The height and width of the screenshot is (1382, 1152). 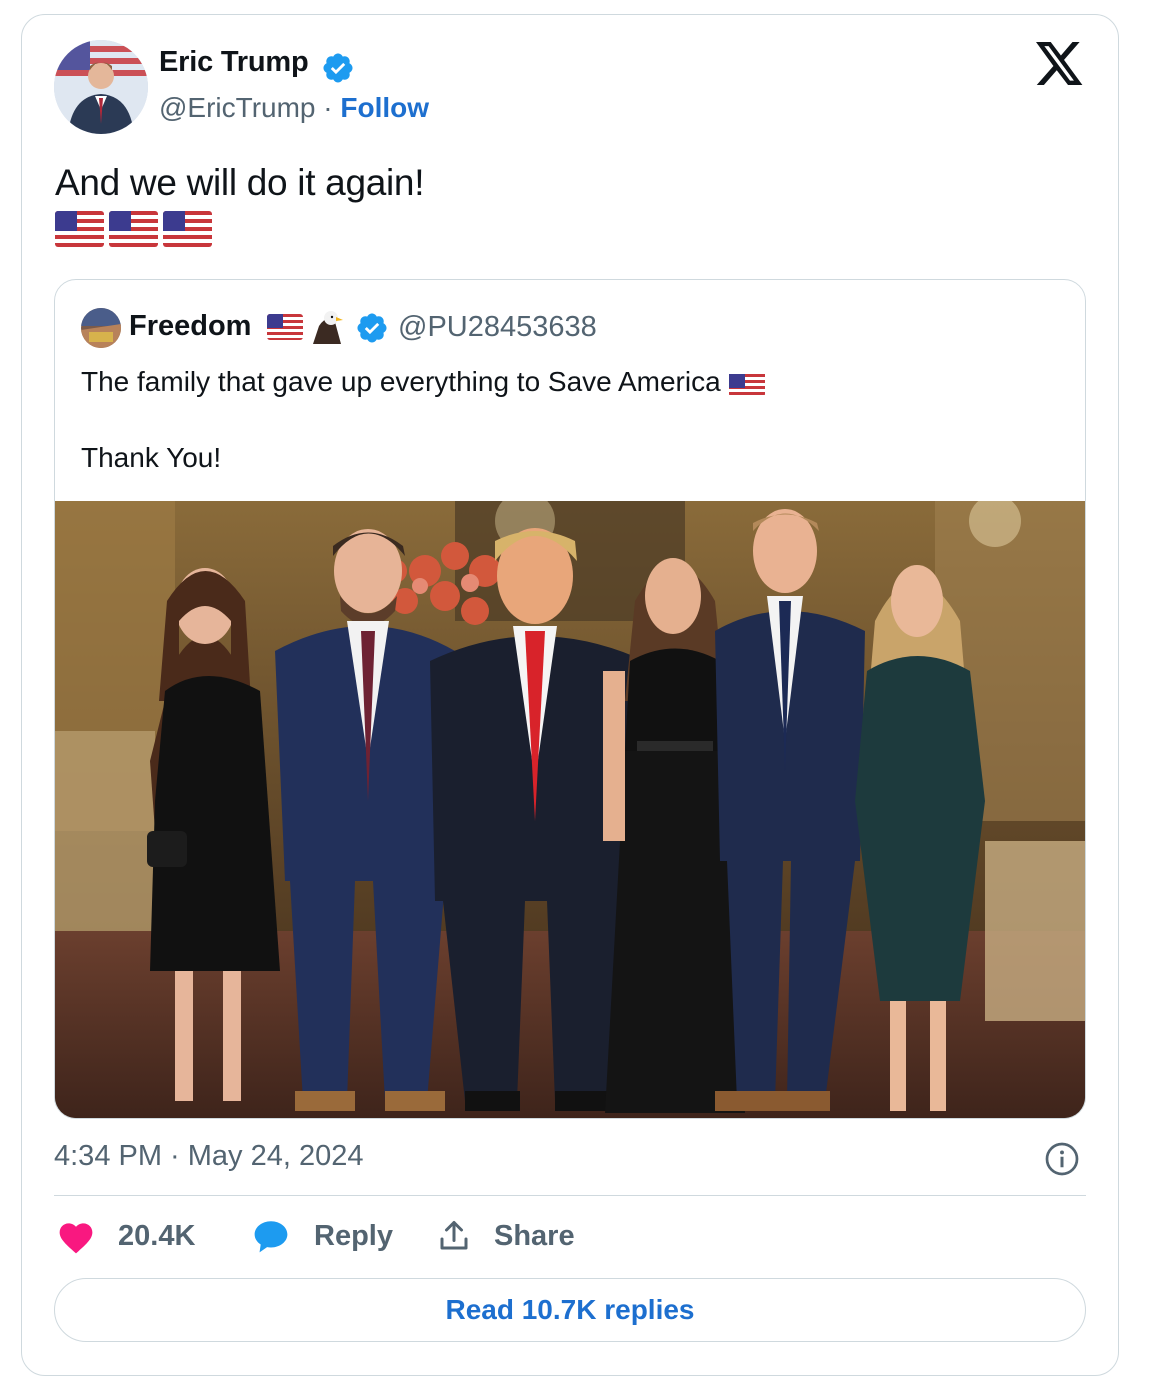 What do you see at coordinates (190, 326) in the screenshot?
I see `quoted-author-name: Freedom` at bounding box center [190, 326].